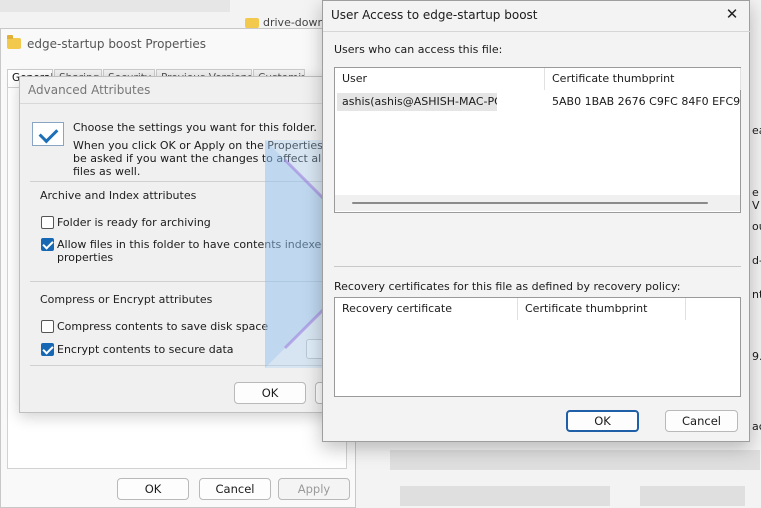 Image resolution: width=761 pixels, height=508 pixels. I want to click on explorer-item-partial: ac, so click(756, 426).